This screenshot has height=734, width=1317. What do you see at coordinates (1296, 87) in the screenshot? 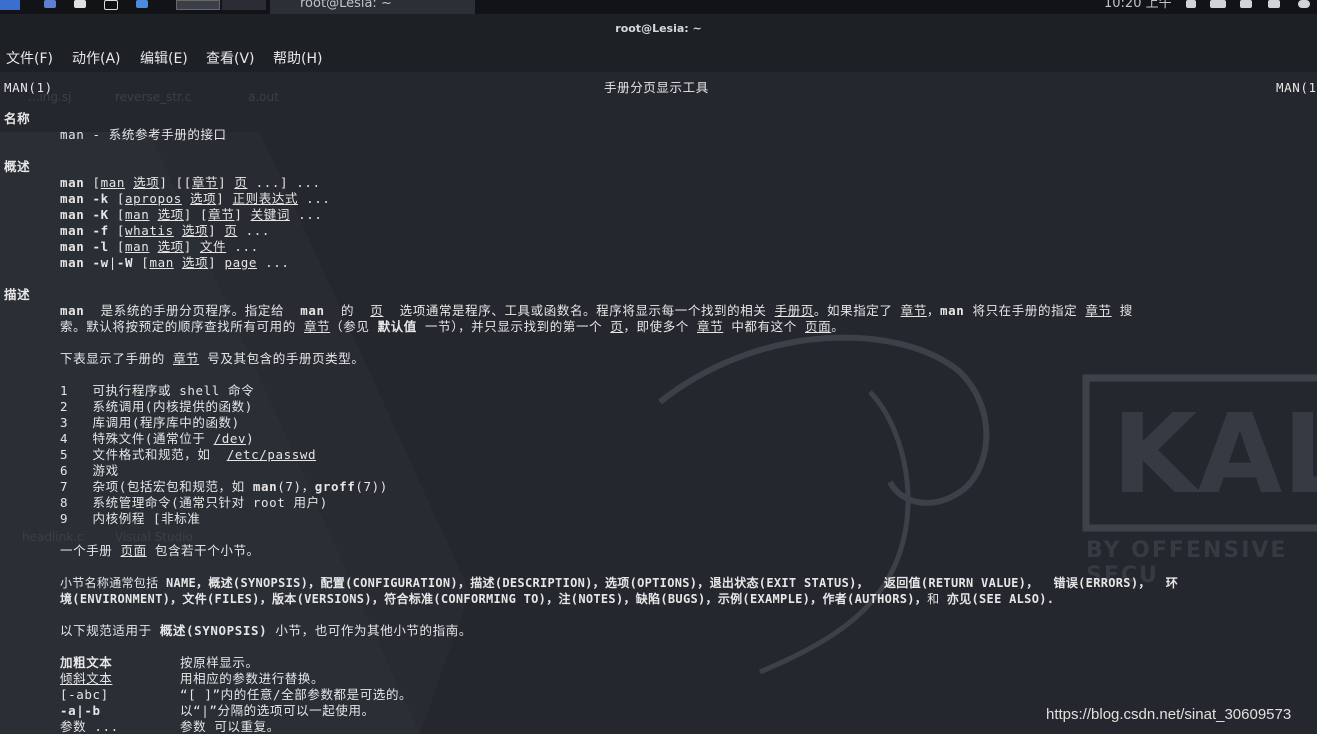
I see `man-header-right: MAN(1` at bounding box center [1296, 87].